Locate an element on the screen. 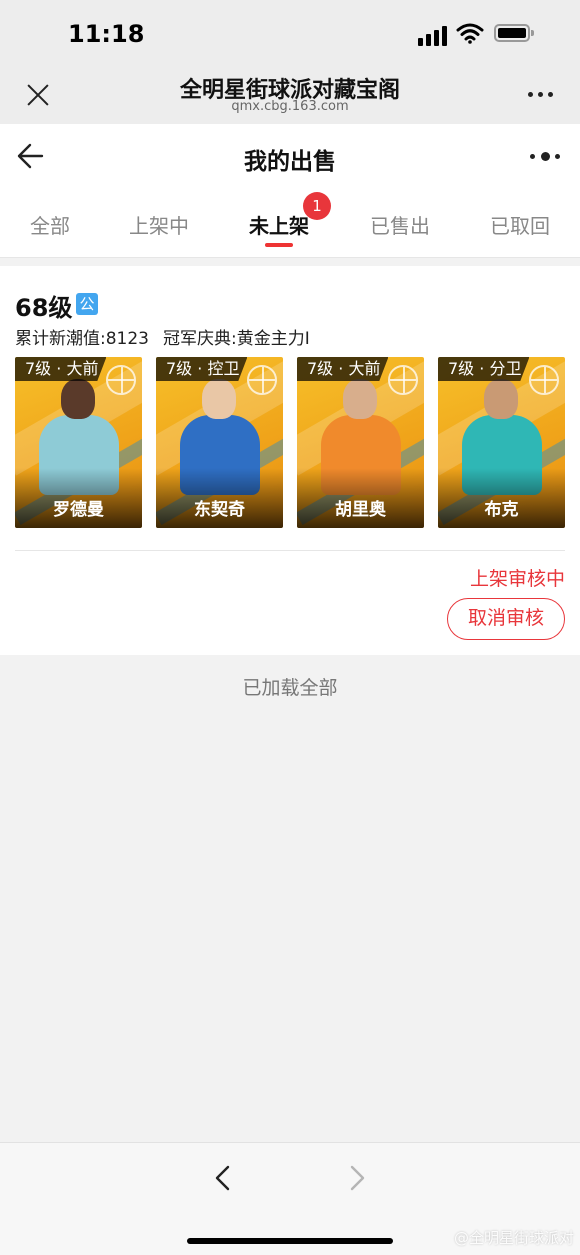 The width and height of the screenshot is (580, 1255). watermark: @全明星街球派对 is located at coordinates (513, 1238).